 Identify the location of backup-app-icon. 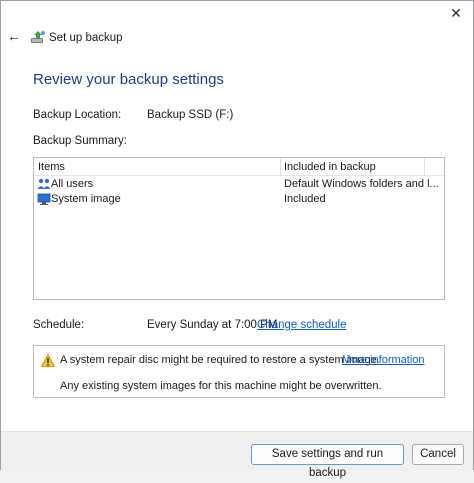
(38, 37).